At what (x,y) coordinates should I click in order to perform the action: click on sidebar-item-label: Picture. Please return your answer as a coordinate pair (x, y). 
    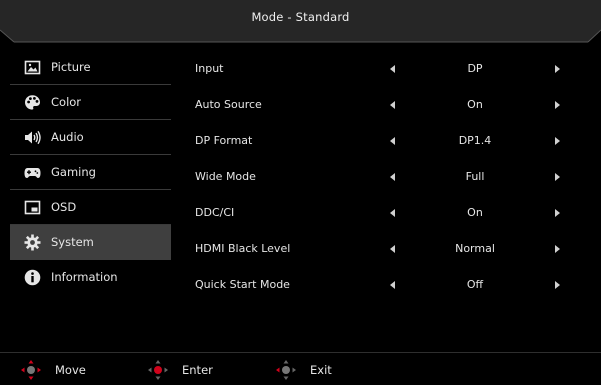
    Looking at the image, I should click on (71, 67).